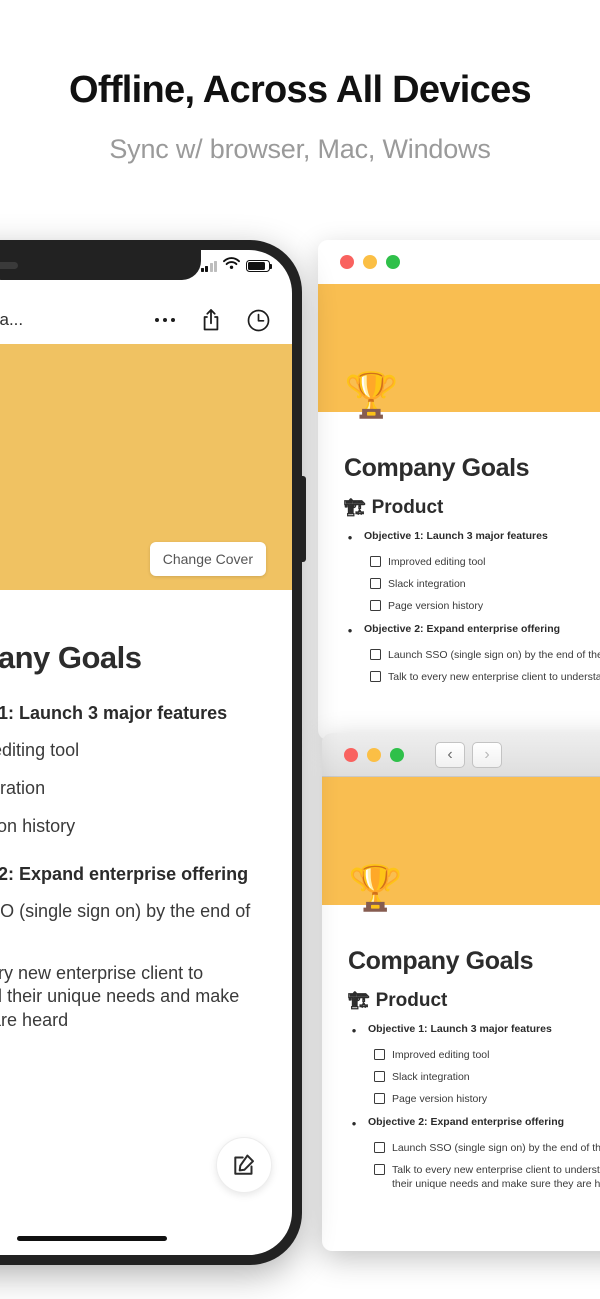 The height and width of the screenshot is (1299, 600). What do you see at coordinates (207, 559) in the screenshot?
I see `change-cover-button: Change Cover` at bounding box center [207, 559].